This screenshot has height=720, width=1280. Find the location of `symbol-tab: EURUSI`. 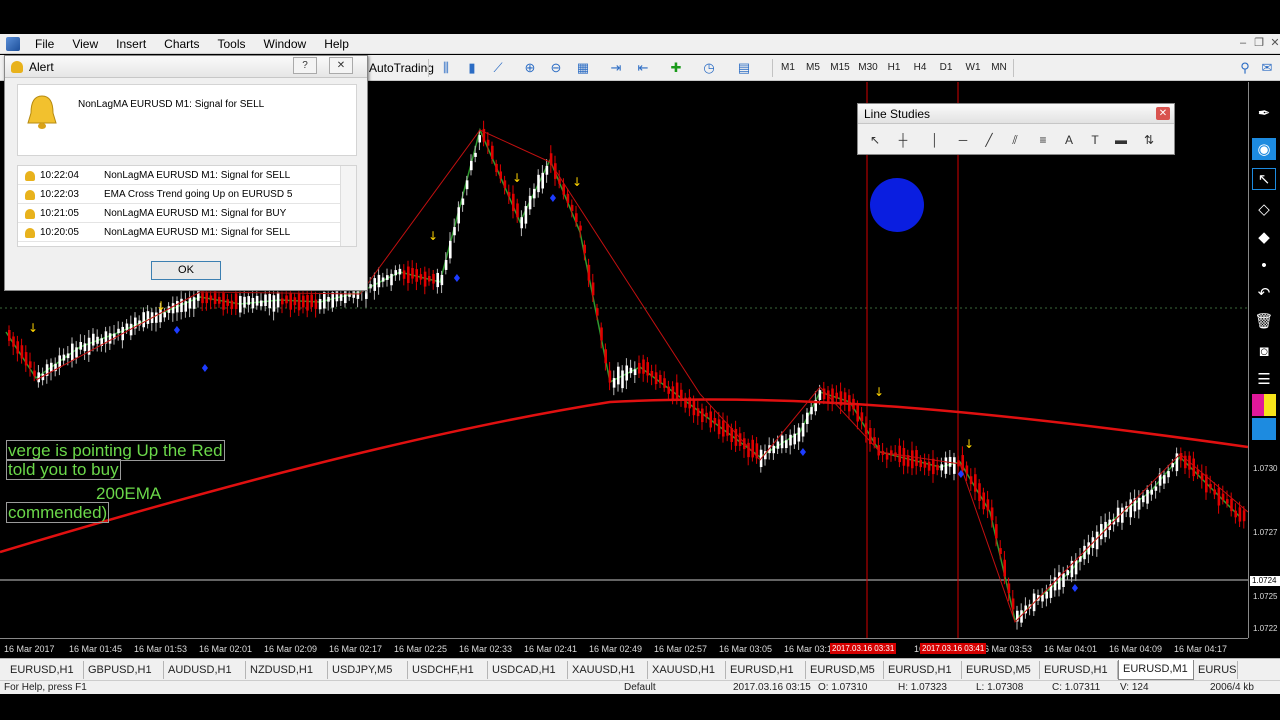

symbol-tab: EURUSI is located at coordinates (1216, 670).